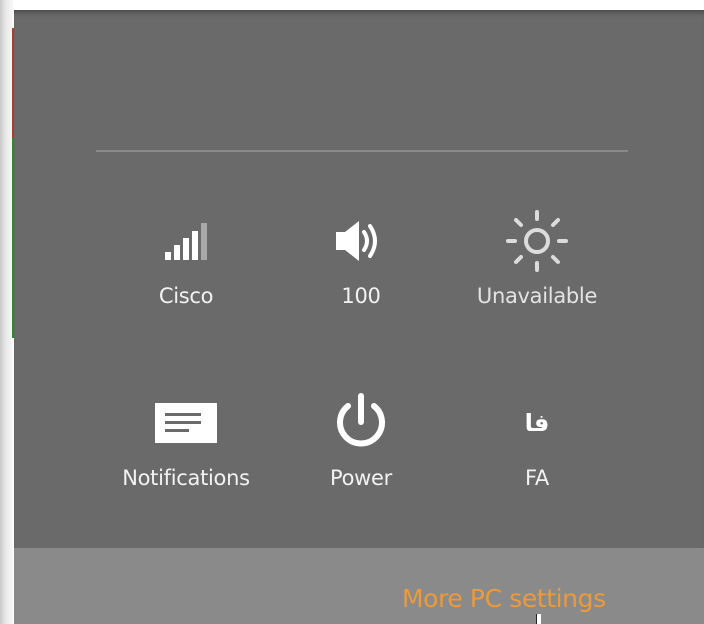 Image resolution: width=704 pixels, height=624 pixels. I want to click on brightness-label: Unavailable, so click(537, 296).